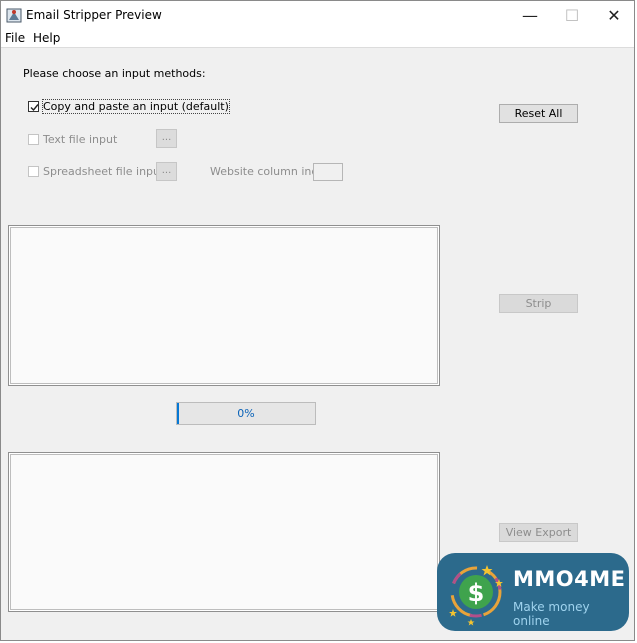 The width and height of the screenshot is (637, 643). I want to click on watermark-logo: $ MMO4ME Make money online, so click(533, 592).